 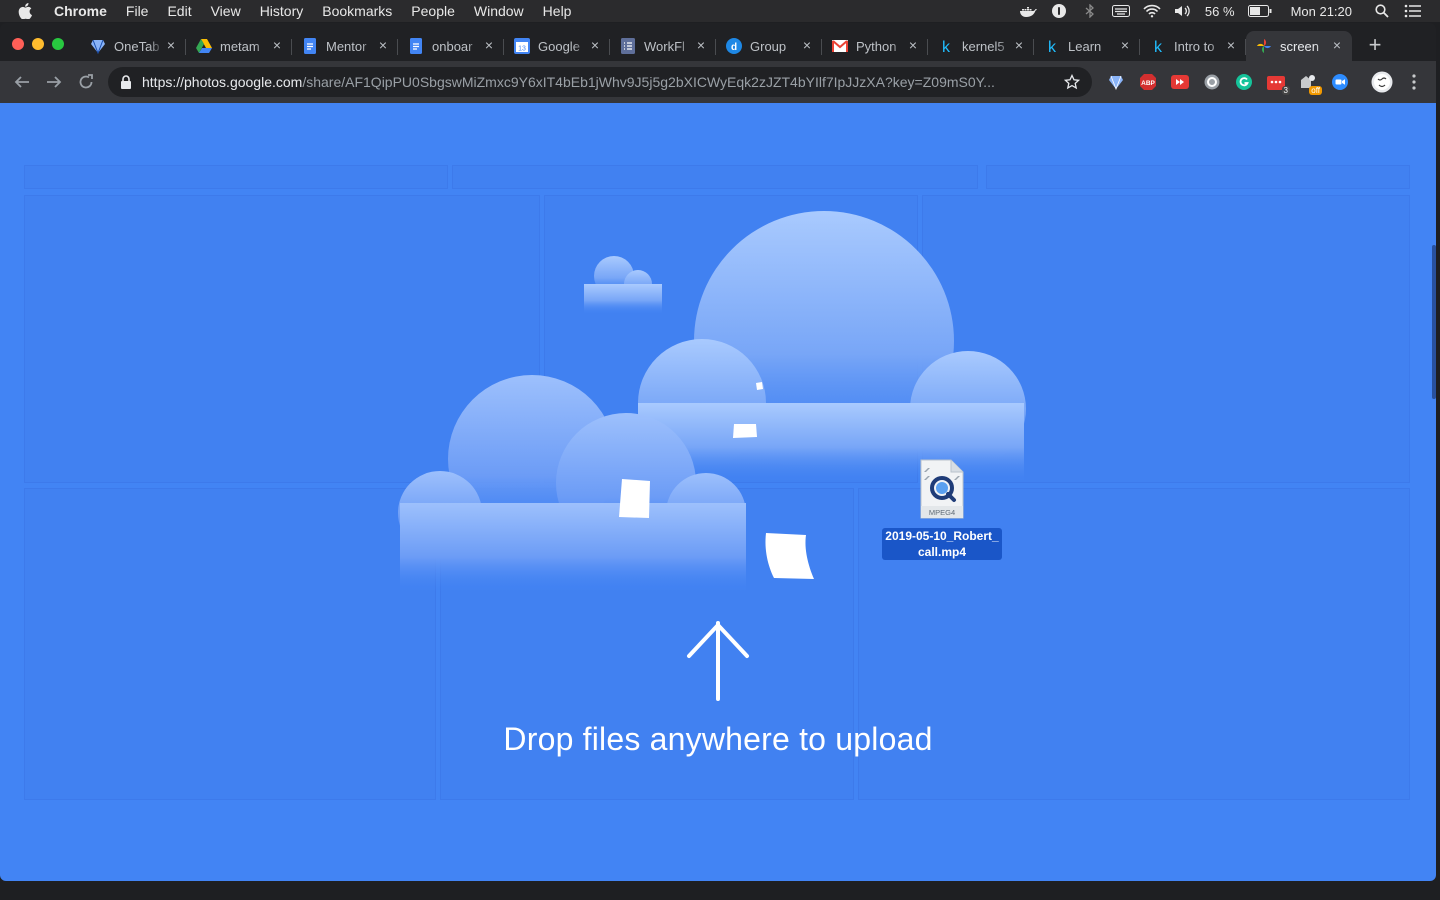 What do you see at coordinates (1321, 11) in the screenshot?
I see `menu-bar-clock: Mon 21:20` at bounding box center [1321, 11].